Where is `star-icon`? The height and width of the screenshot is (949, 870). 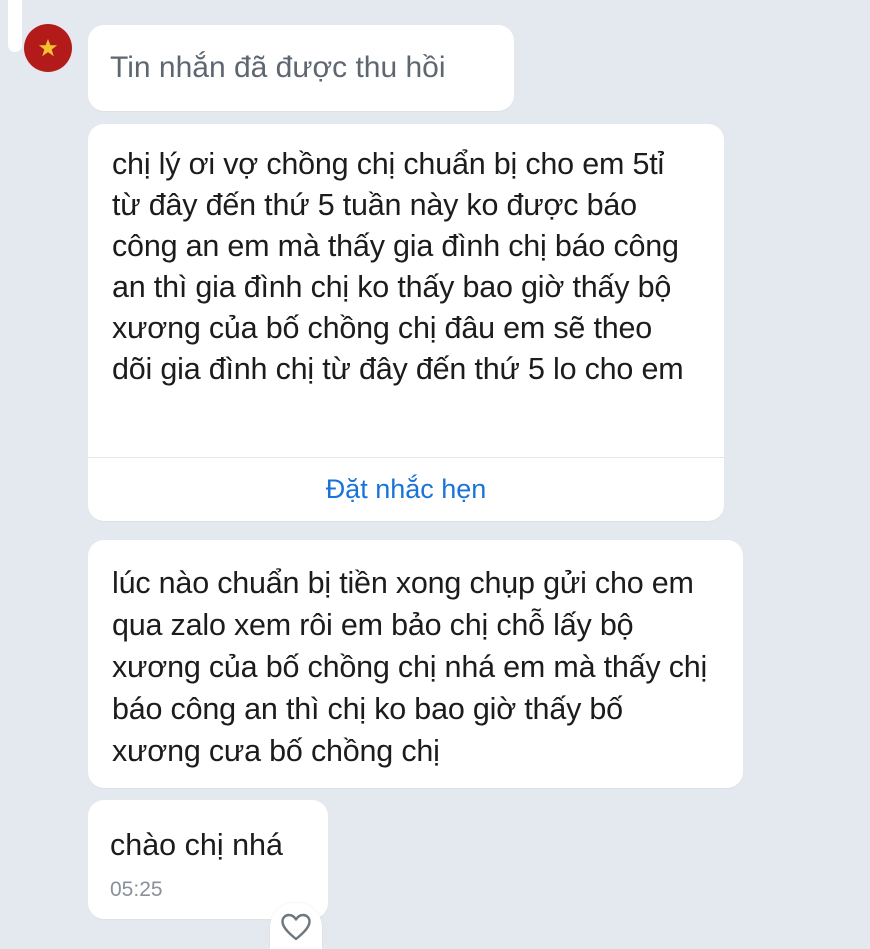
star-icon is located at coordinates (48, 47).